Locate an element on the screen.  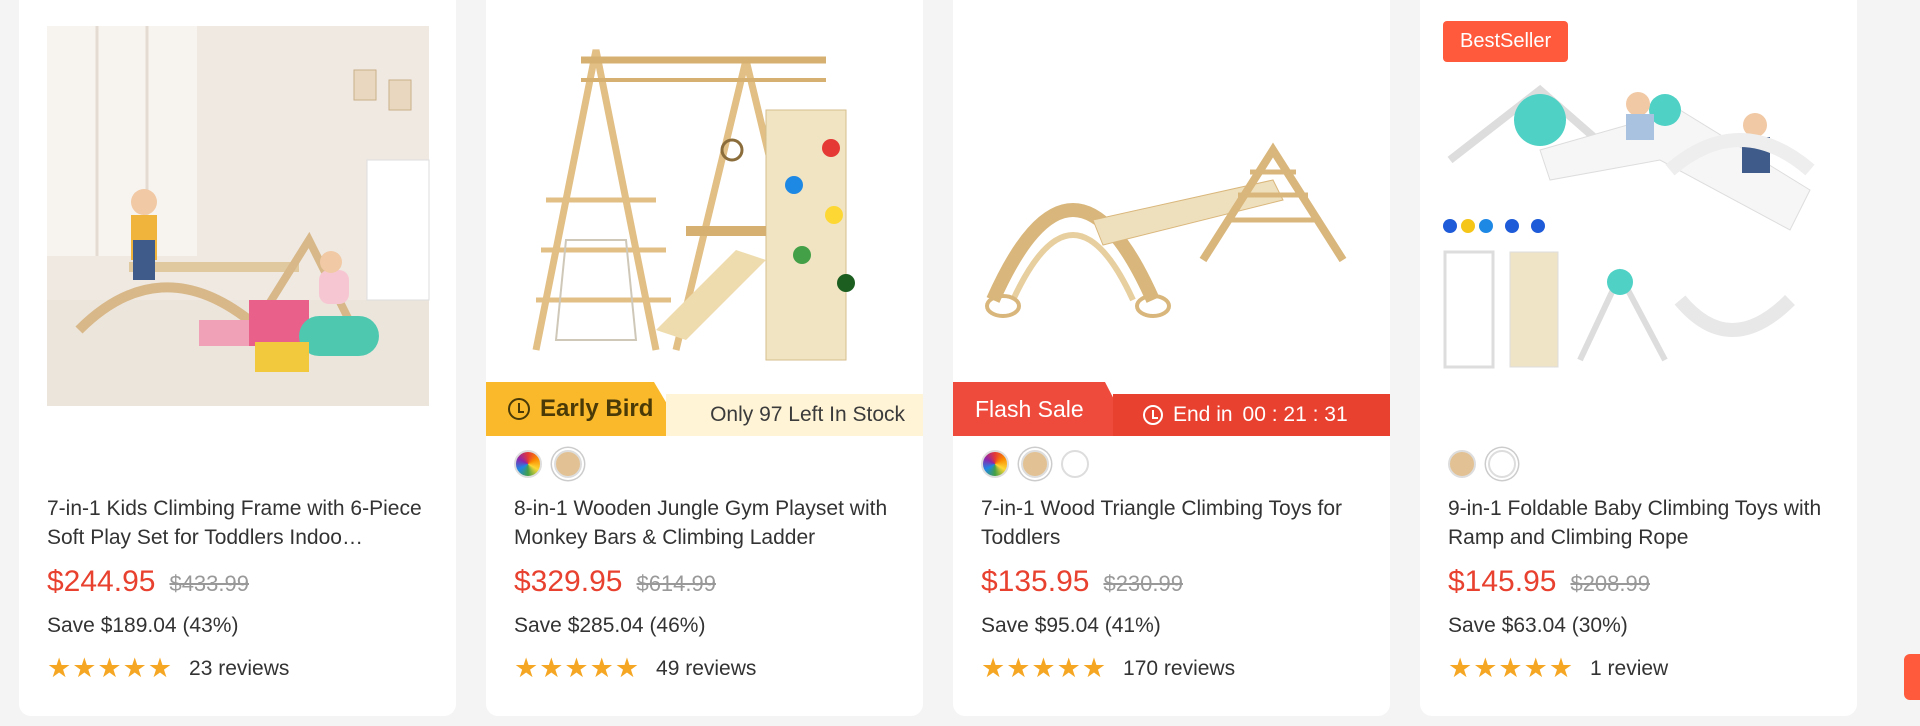
price-row: $244.95 $433.99 is located at coordinates (148, 582).